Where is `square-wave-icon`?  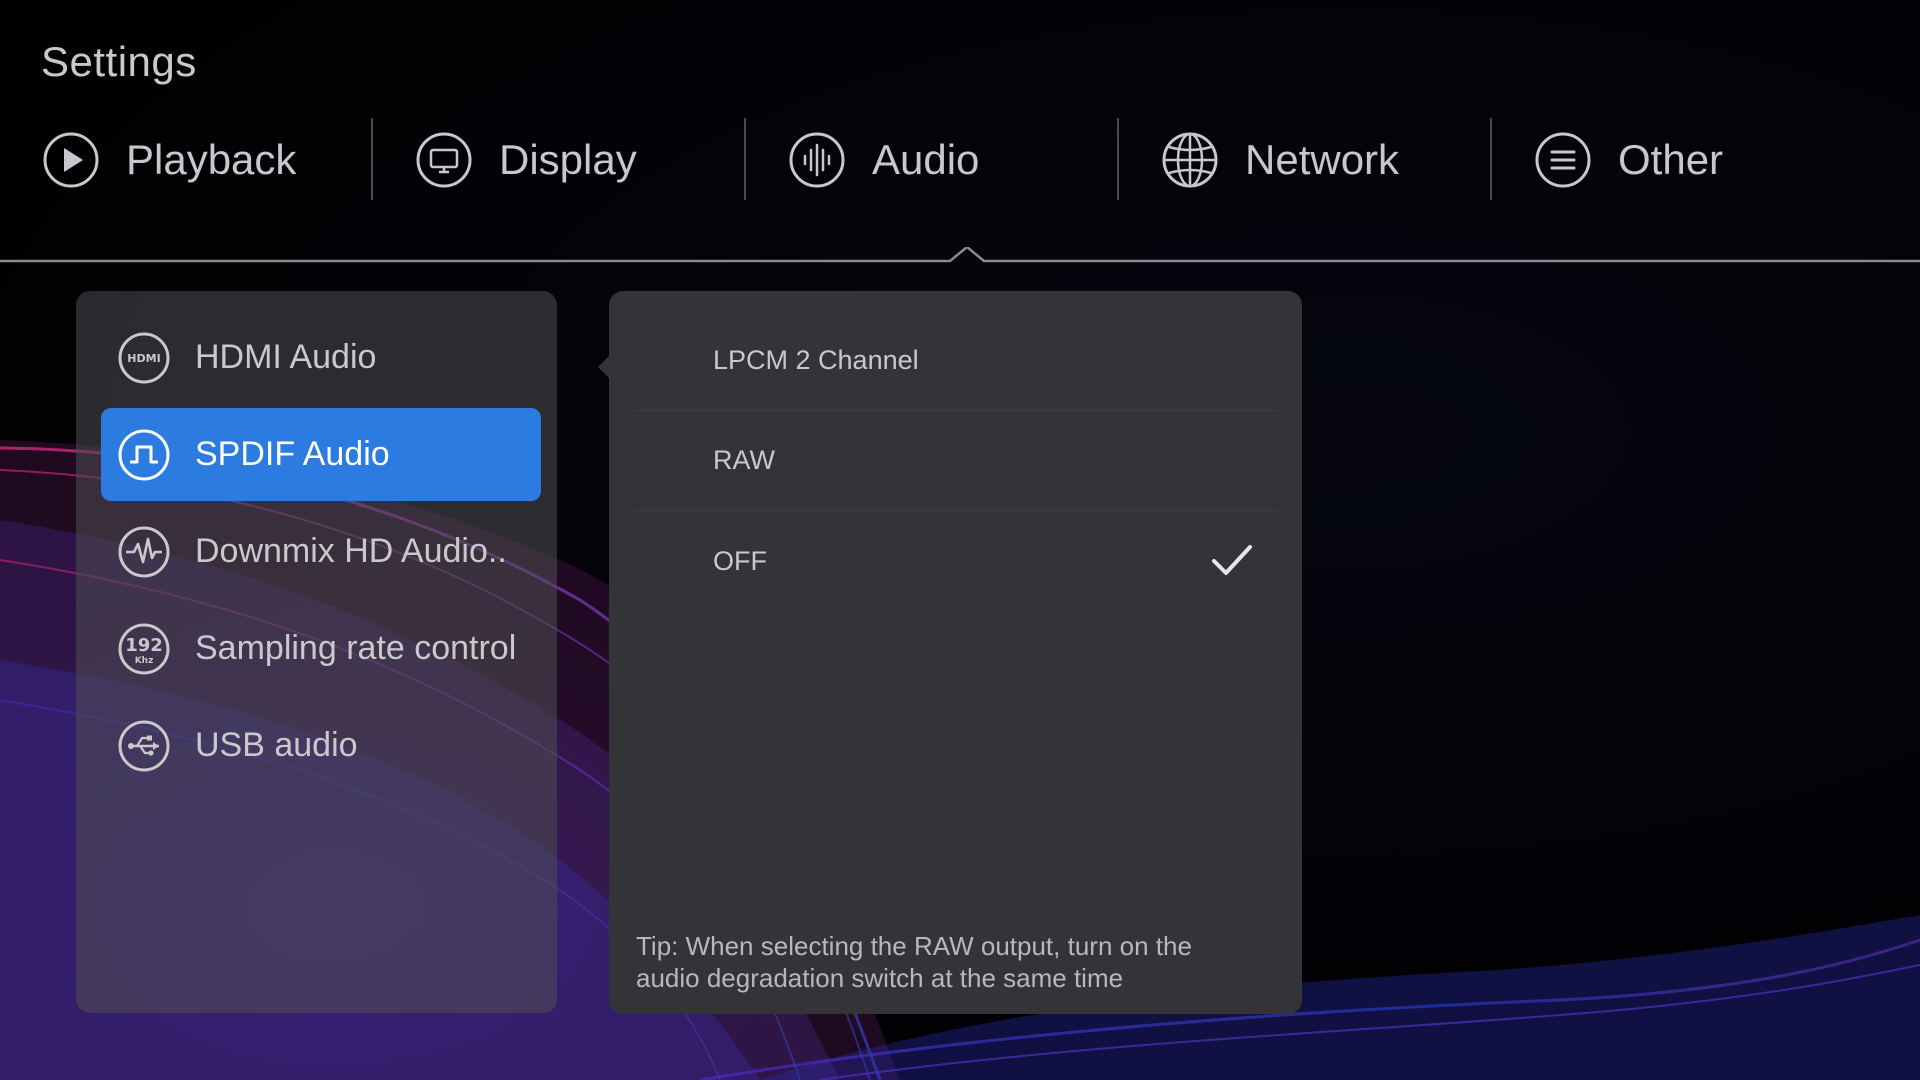
square-wave-icon is located at coordinates (144, 454).